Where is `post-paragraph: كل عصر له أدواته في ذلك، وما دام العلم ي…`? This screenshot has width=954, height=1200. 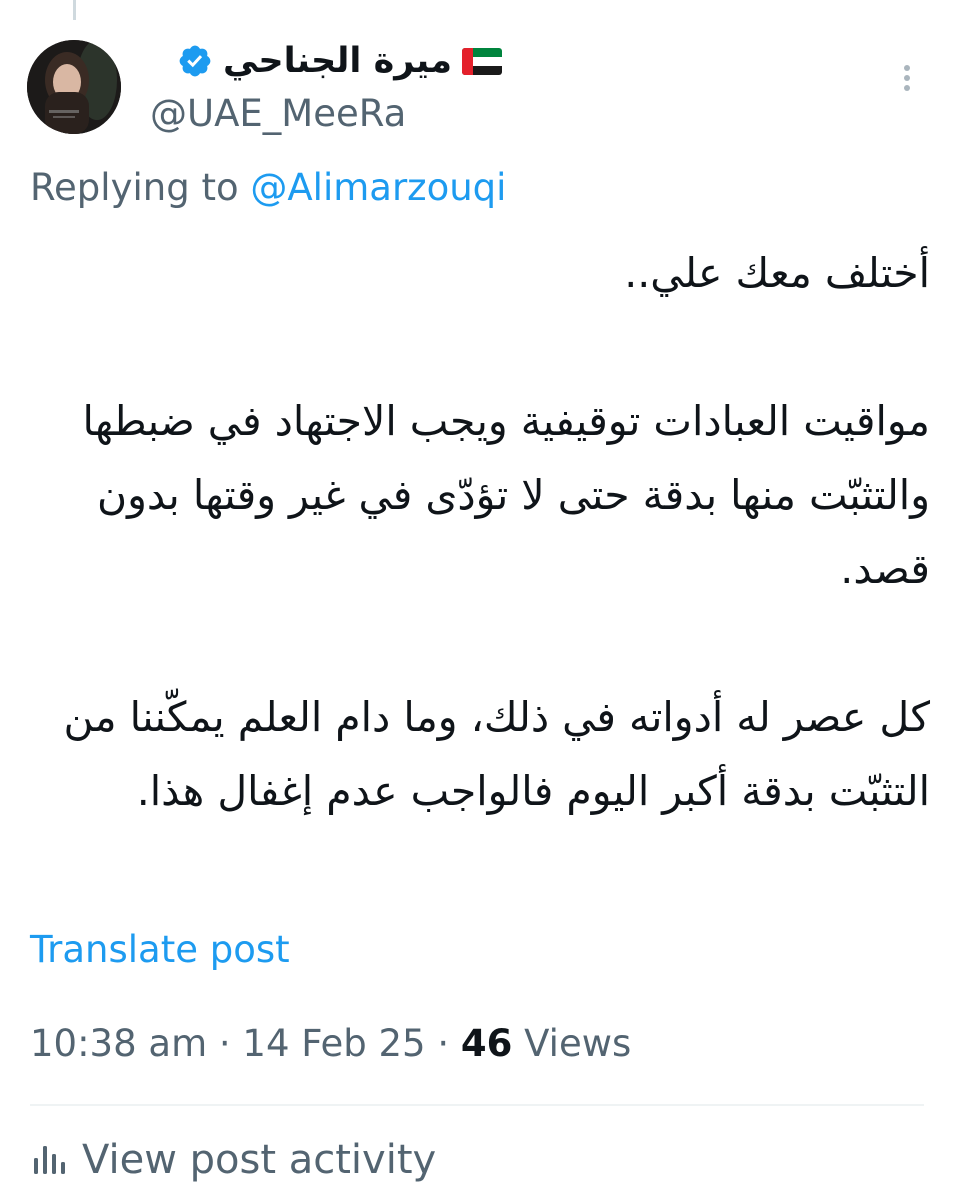 post-paragraph: كل عصر له أدواته في ذلك، وما دام العلم ي… is located at coordinates (496, 754).